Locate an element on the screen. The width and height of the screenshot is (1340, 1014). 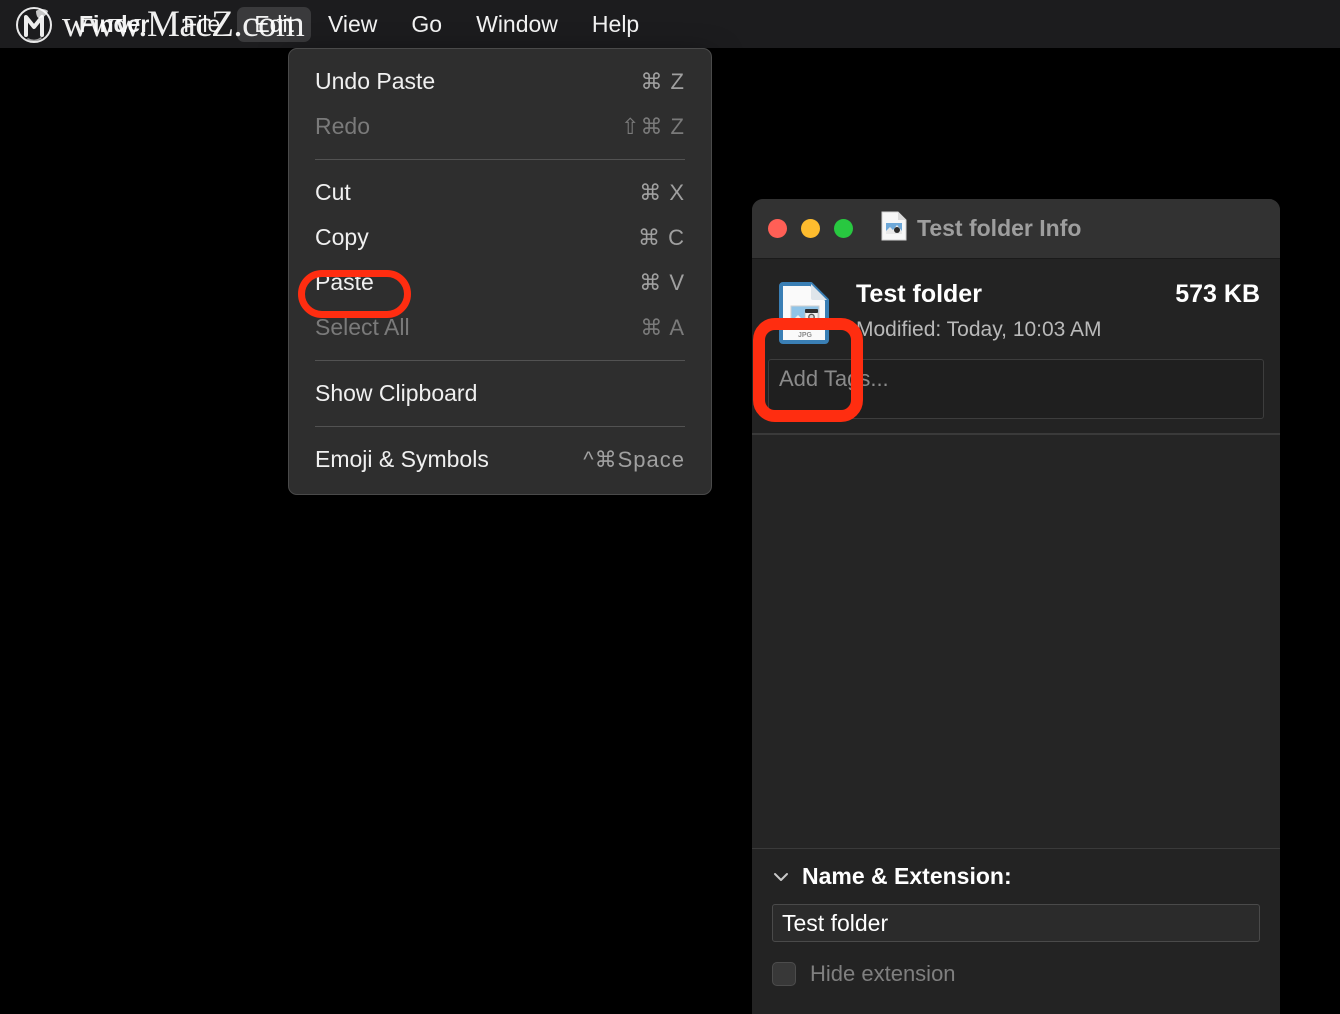
menu-bar: Finder File Edit View Go Window Help is located at coordinates (670, 24).